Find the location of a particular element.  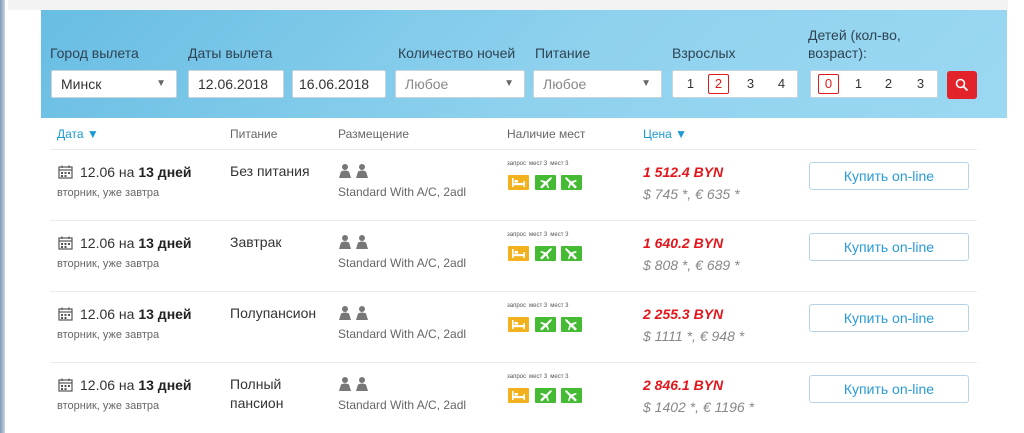

adults-option-4: 4 is located at coordinates (781, 84).